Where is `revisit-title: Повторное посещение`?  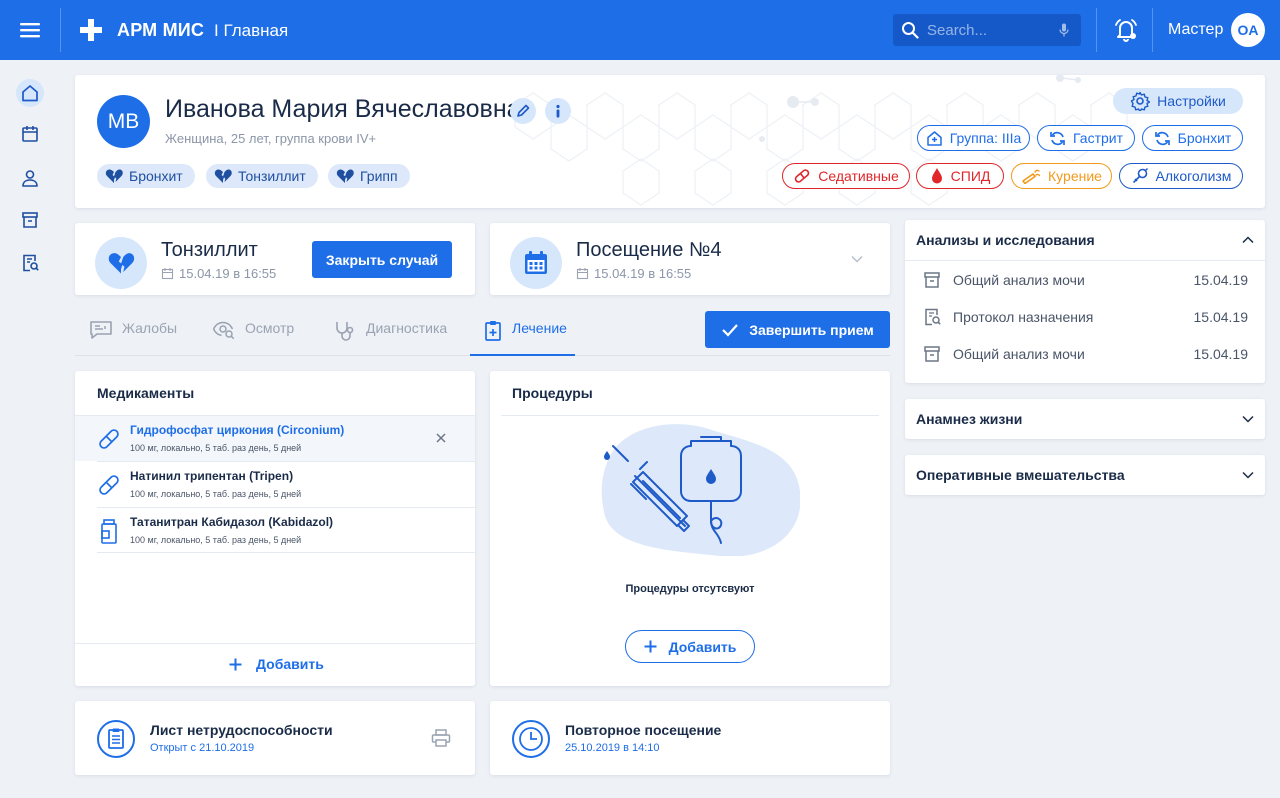
revisit-title: Повторное посещение is located at coordinates (643, 730).